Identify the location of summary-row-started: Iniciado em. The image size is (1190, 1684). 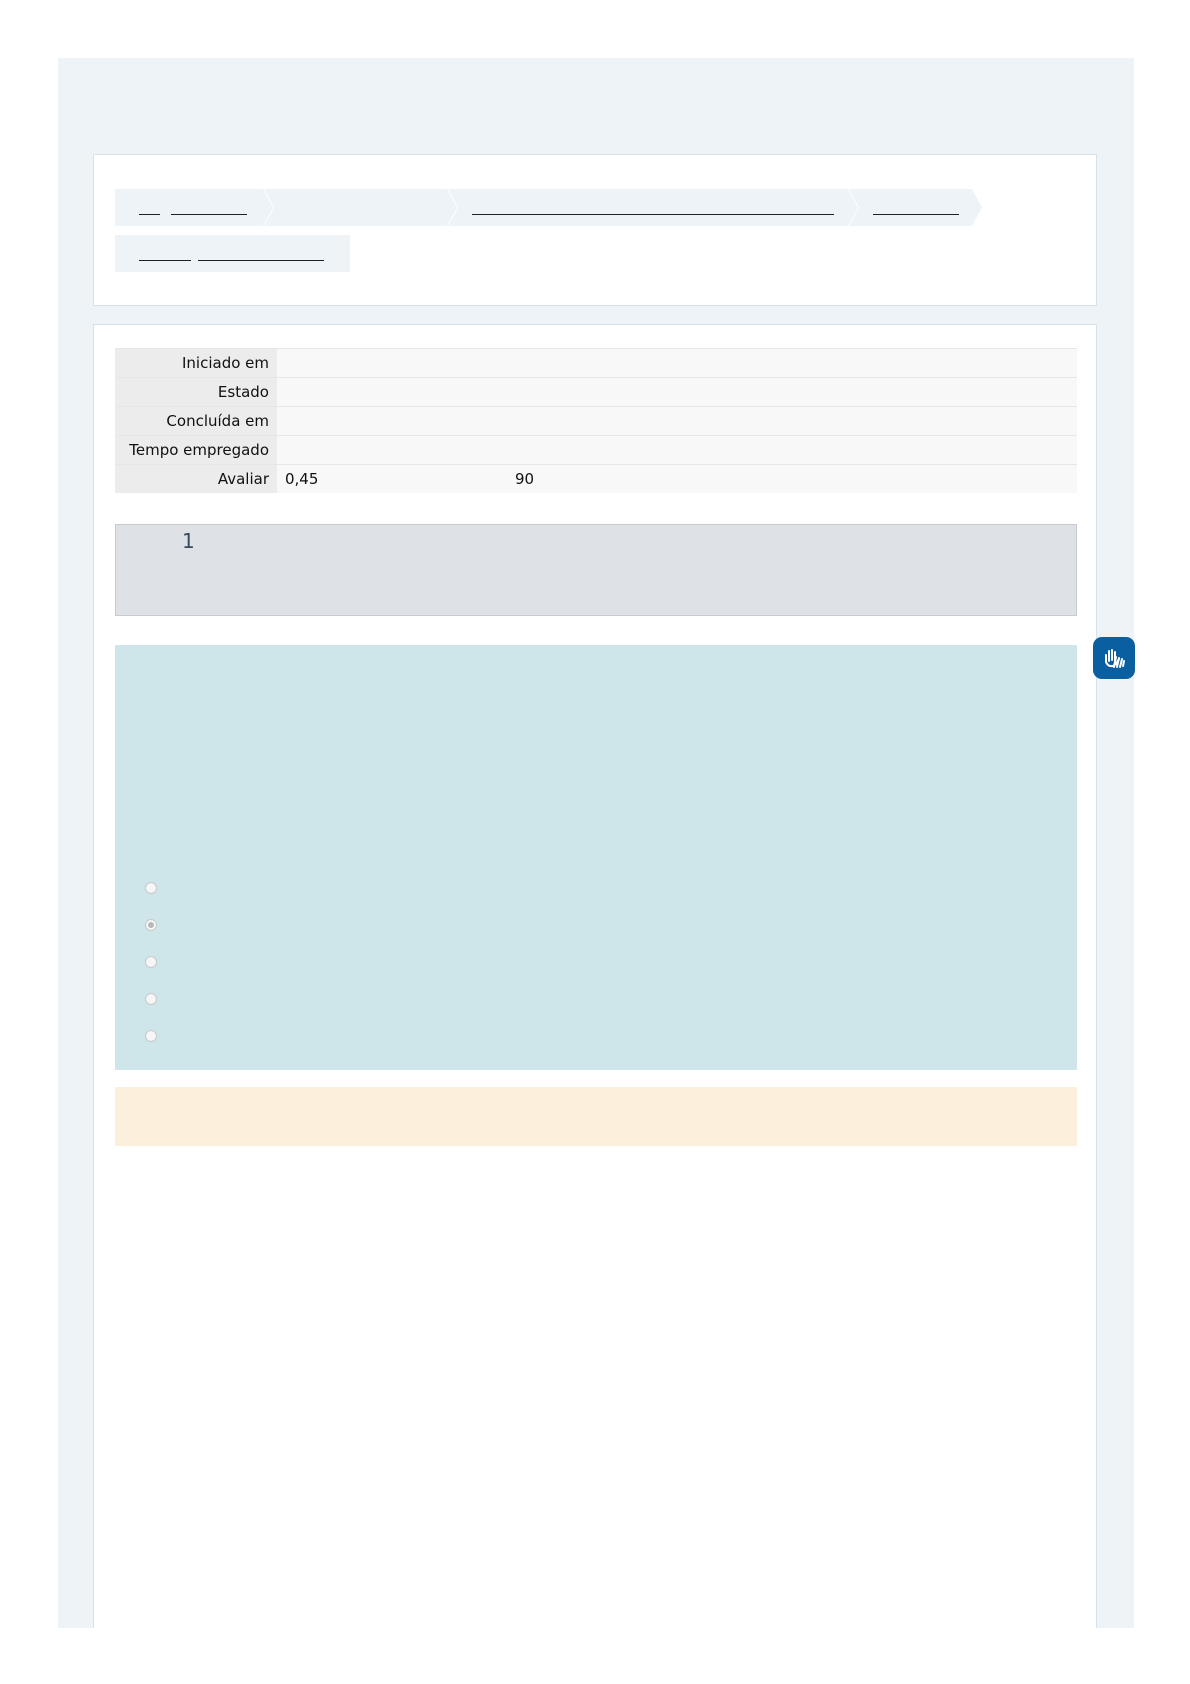
(596, 363).